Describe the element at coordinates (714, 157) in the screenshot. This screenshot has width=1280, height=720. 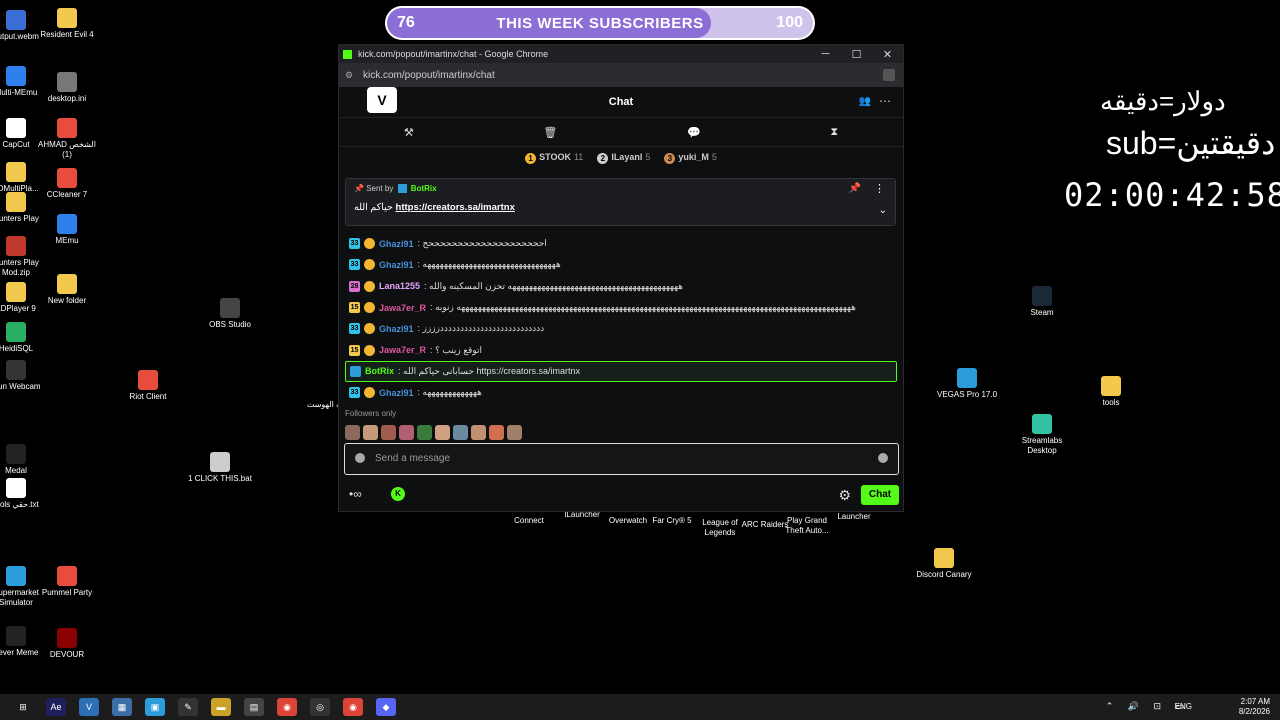
I see `leader-count: 5` at that location.